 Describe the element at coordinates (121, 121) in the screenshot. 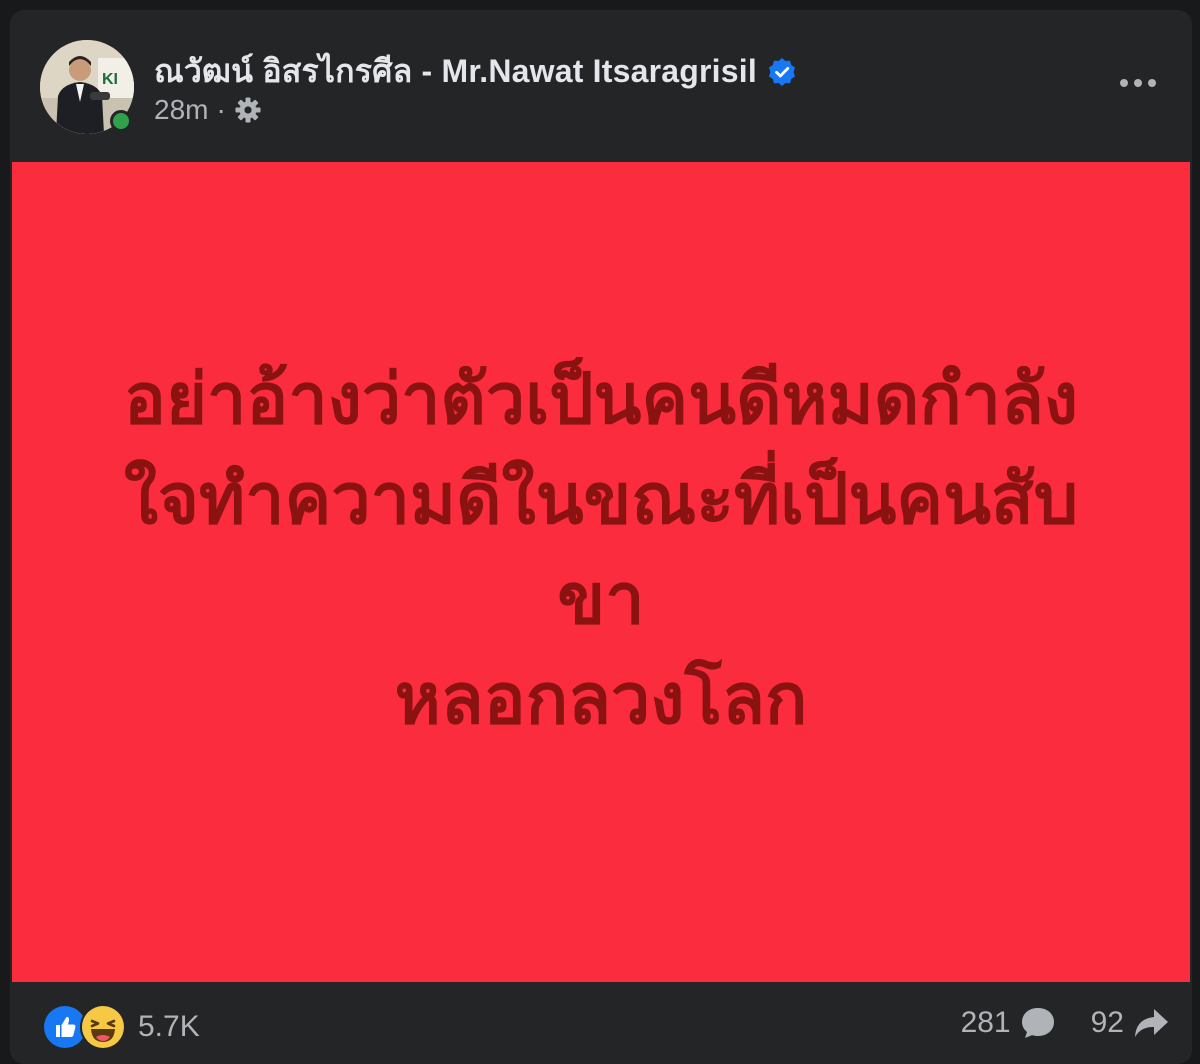

I see `online-status-dot` at that location.